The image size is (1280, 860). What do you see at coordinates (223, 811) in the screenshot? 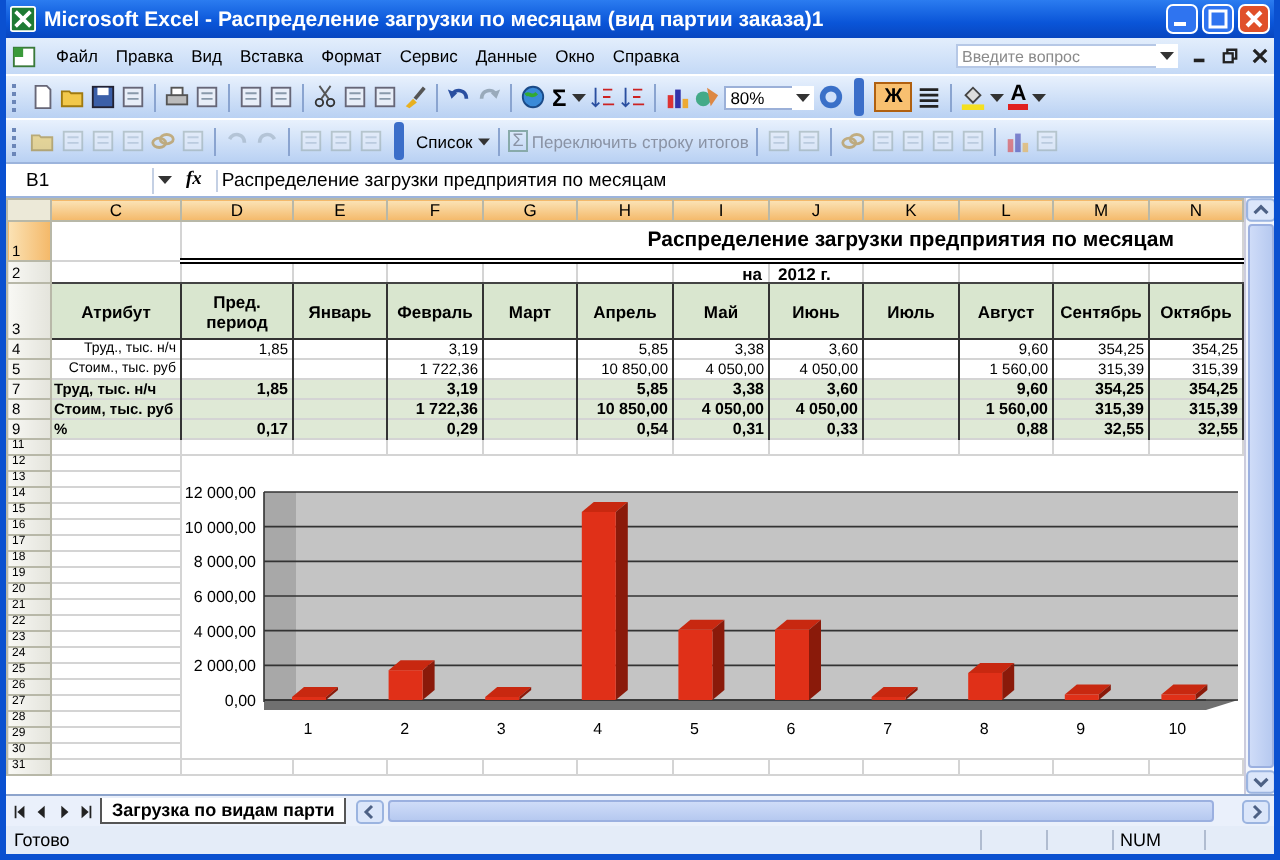
I see `sheet-tab: Загрузка по видам парти` at bounding box center [223, 811].